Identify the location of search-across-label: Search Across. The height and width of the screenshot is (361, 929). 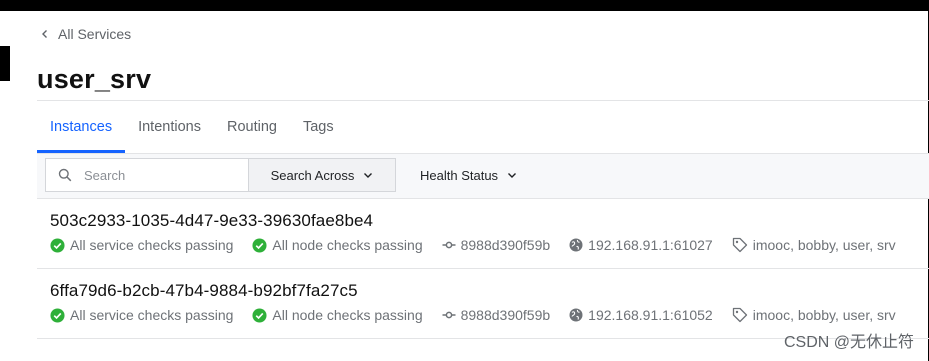
(312, 175).